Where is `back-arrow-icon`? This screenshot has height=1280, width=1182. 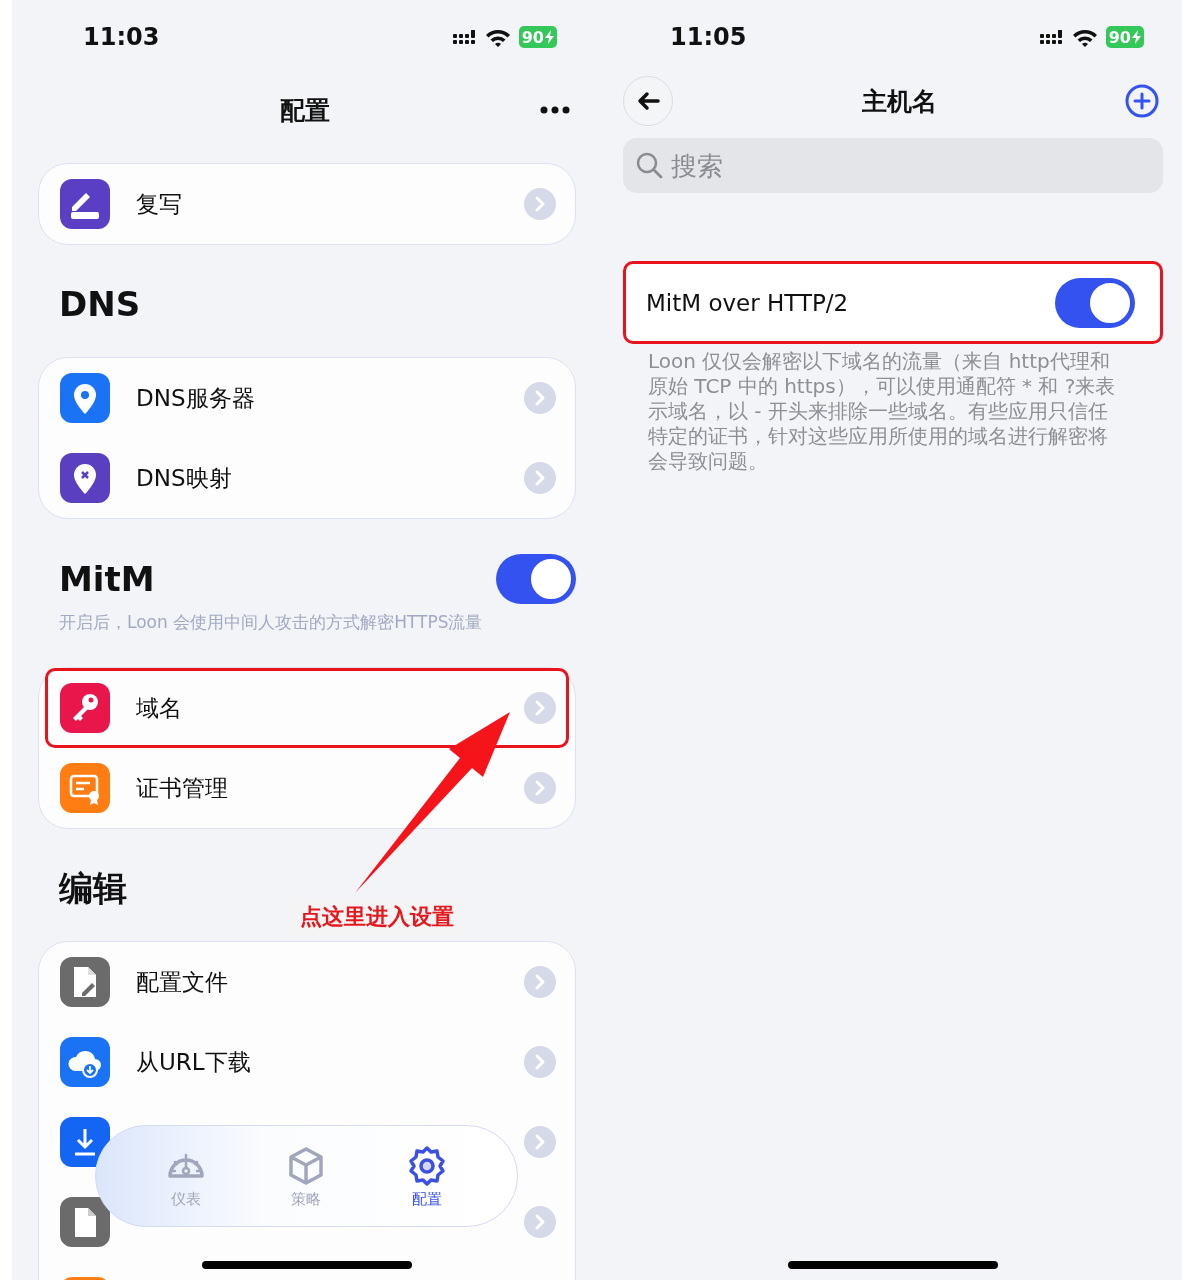
back-arrow-icon is located at coordinates (648, 101).